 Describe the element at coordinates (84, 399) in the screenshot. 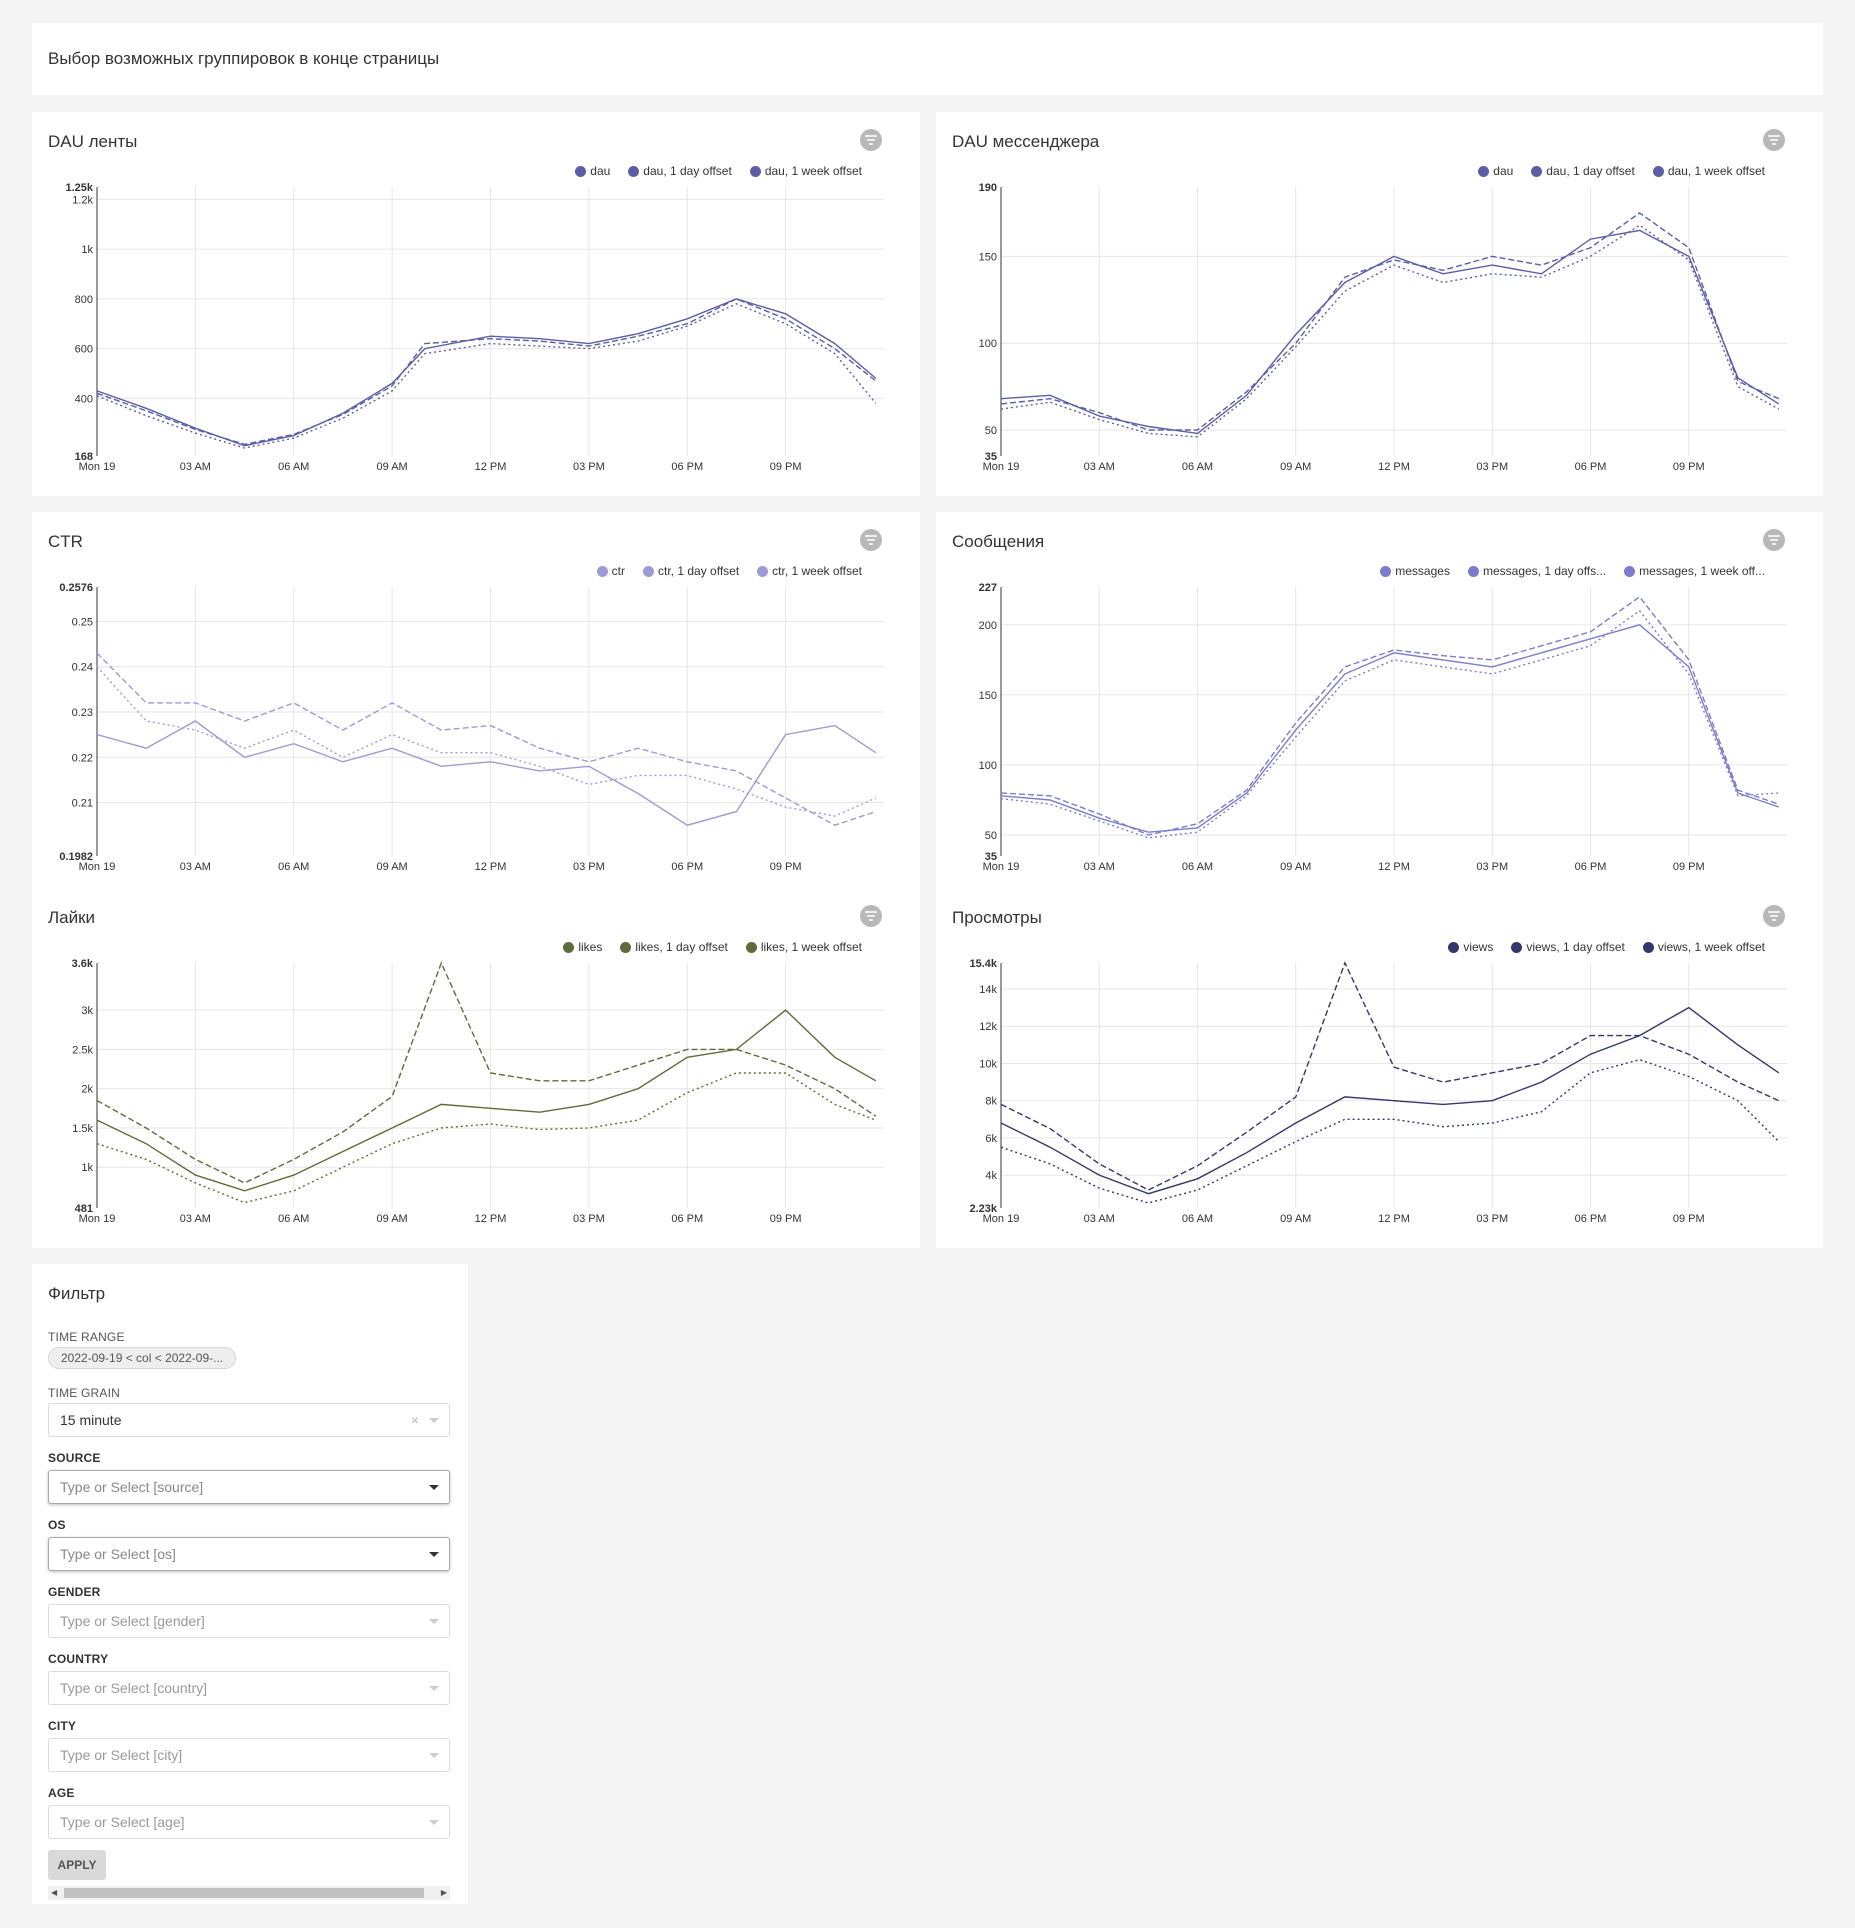

I see `y-tick-label: 400` at that location.